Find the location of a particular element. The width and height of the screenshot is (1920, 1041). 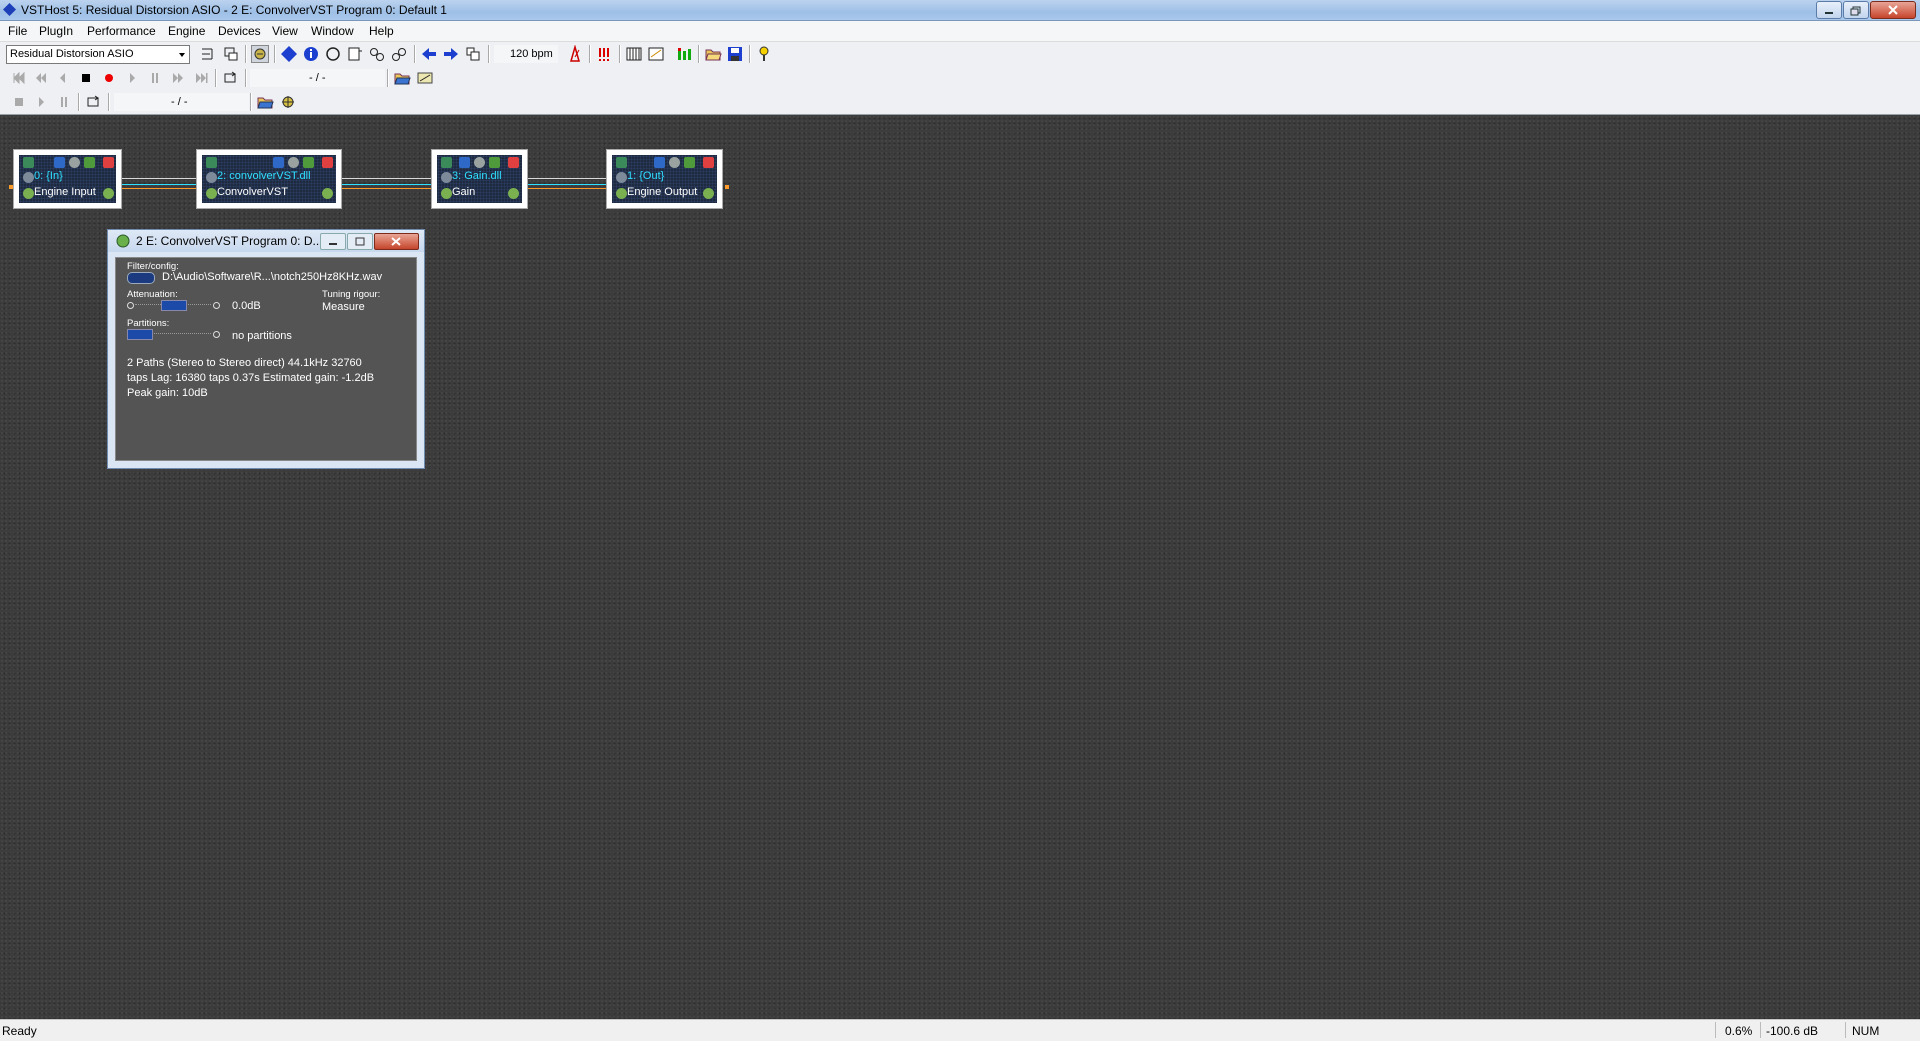

pause-icon is located at coordinates (64, 102).